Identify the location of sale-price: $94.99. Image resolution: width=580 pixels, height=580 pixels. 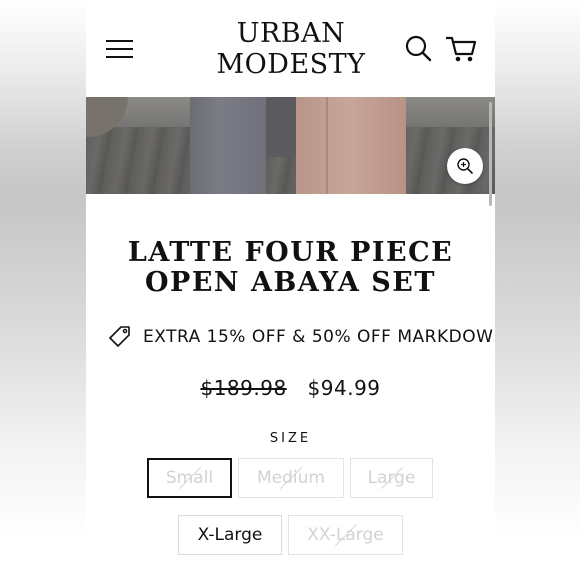
(344, 388).